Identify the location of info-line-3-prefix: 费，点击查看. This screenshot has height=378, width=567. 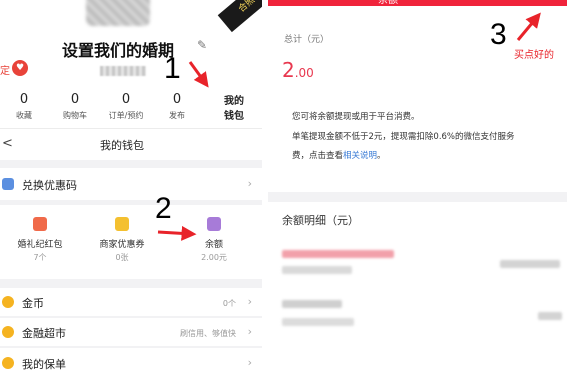
(318, 156).